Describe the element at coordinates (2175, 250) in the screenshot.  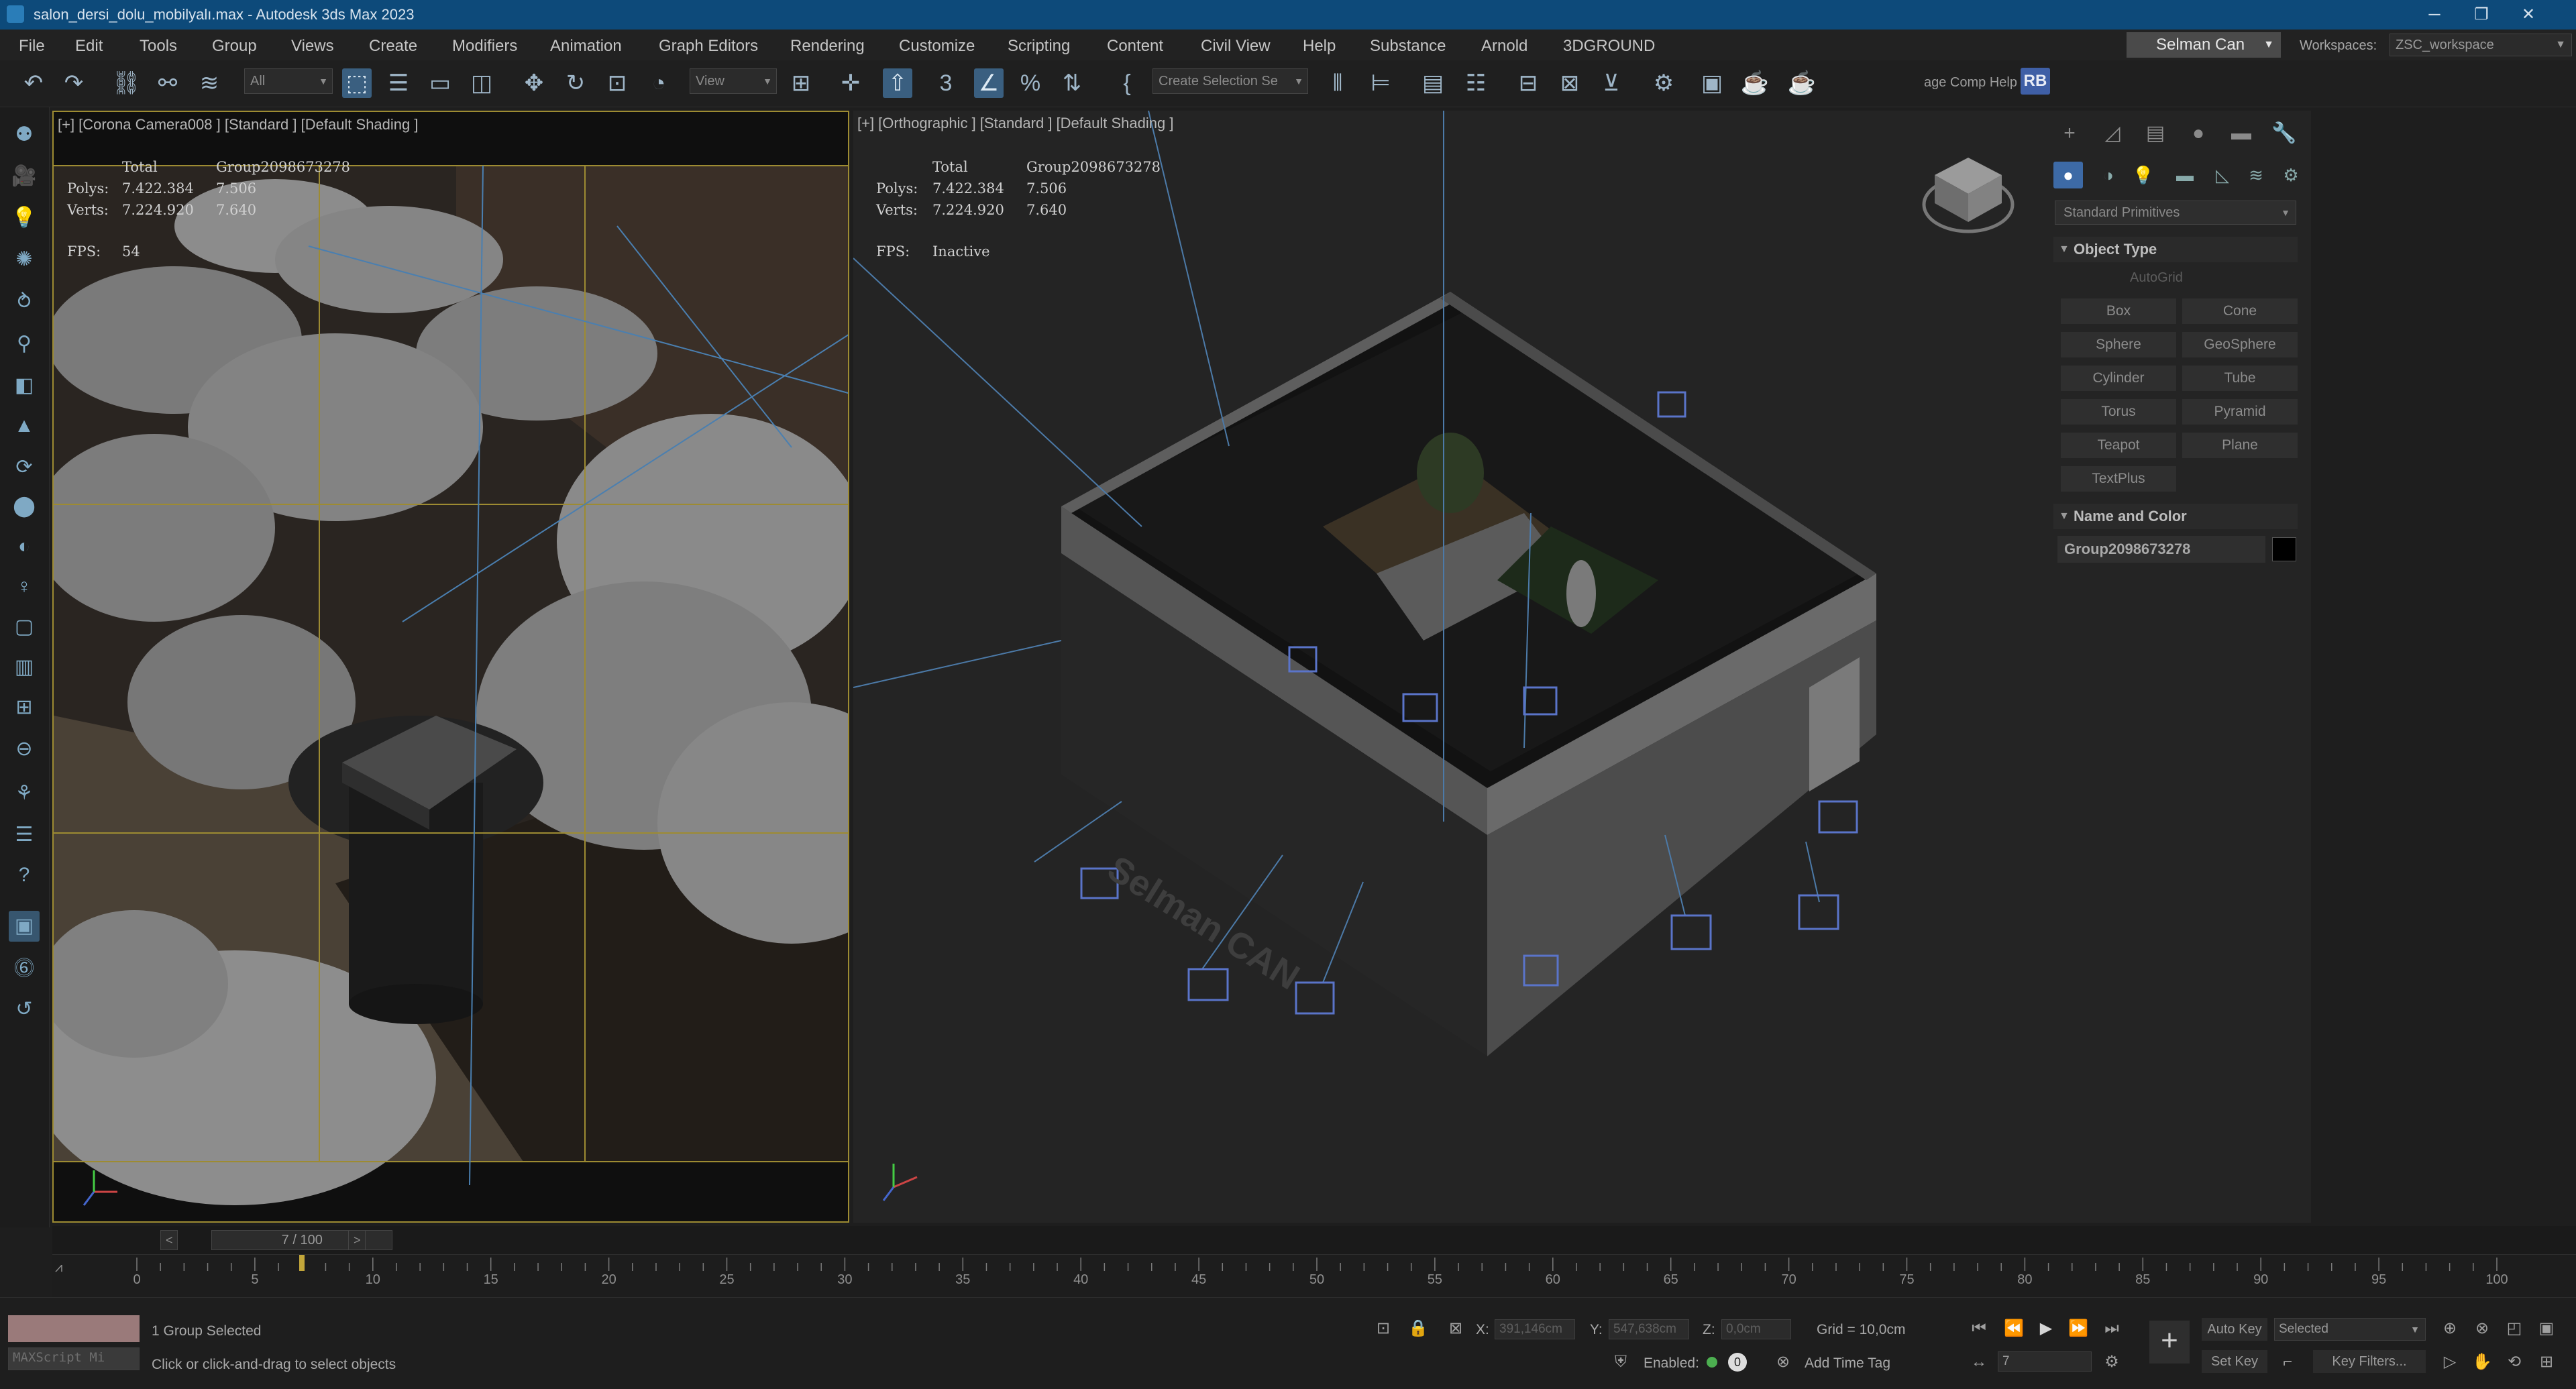
I see `object-type-rollout: ▼ Object Type` at that location.